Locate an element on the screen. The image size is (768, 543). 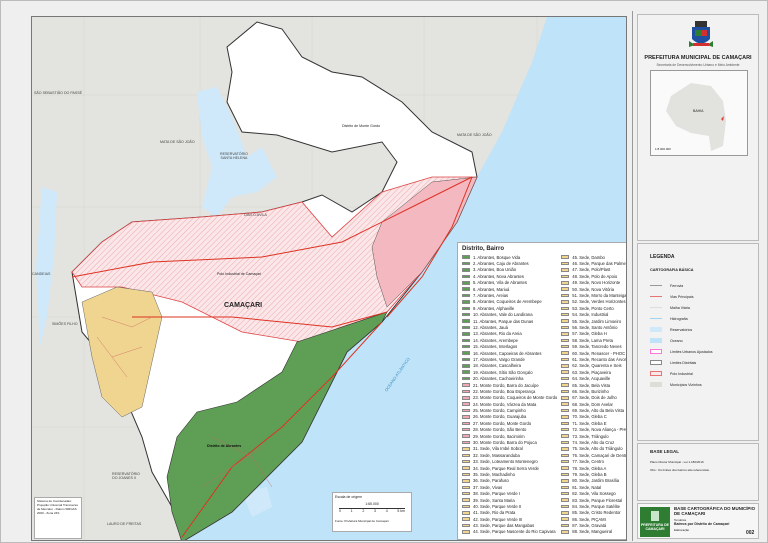
inset-scale: 1:8.000.000 is located at coordinates (663, 149).